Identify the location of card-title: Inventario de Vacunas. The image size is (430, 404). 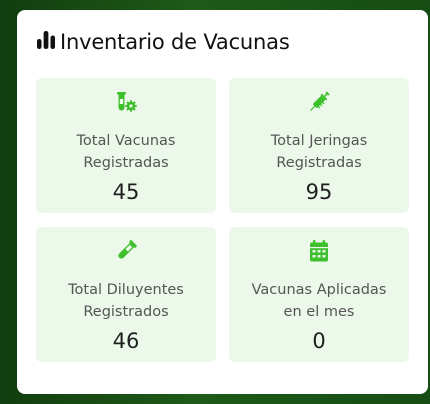
(175, 42).